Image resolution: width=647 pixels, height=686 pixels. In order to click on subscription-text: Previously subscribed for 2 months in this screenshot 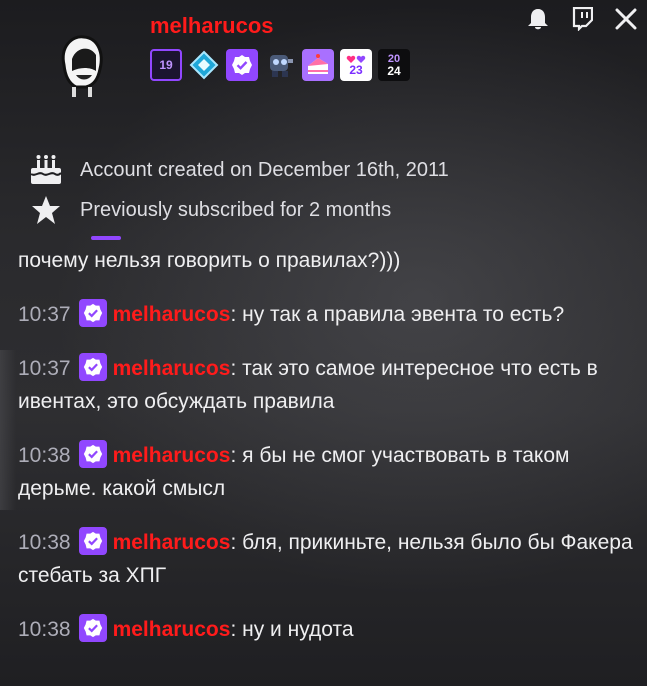, I will do `click(236, 209)`.